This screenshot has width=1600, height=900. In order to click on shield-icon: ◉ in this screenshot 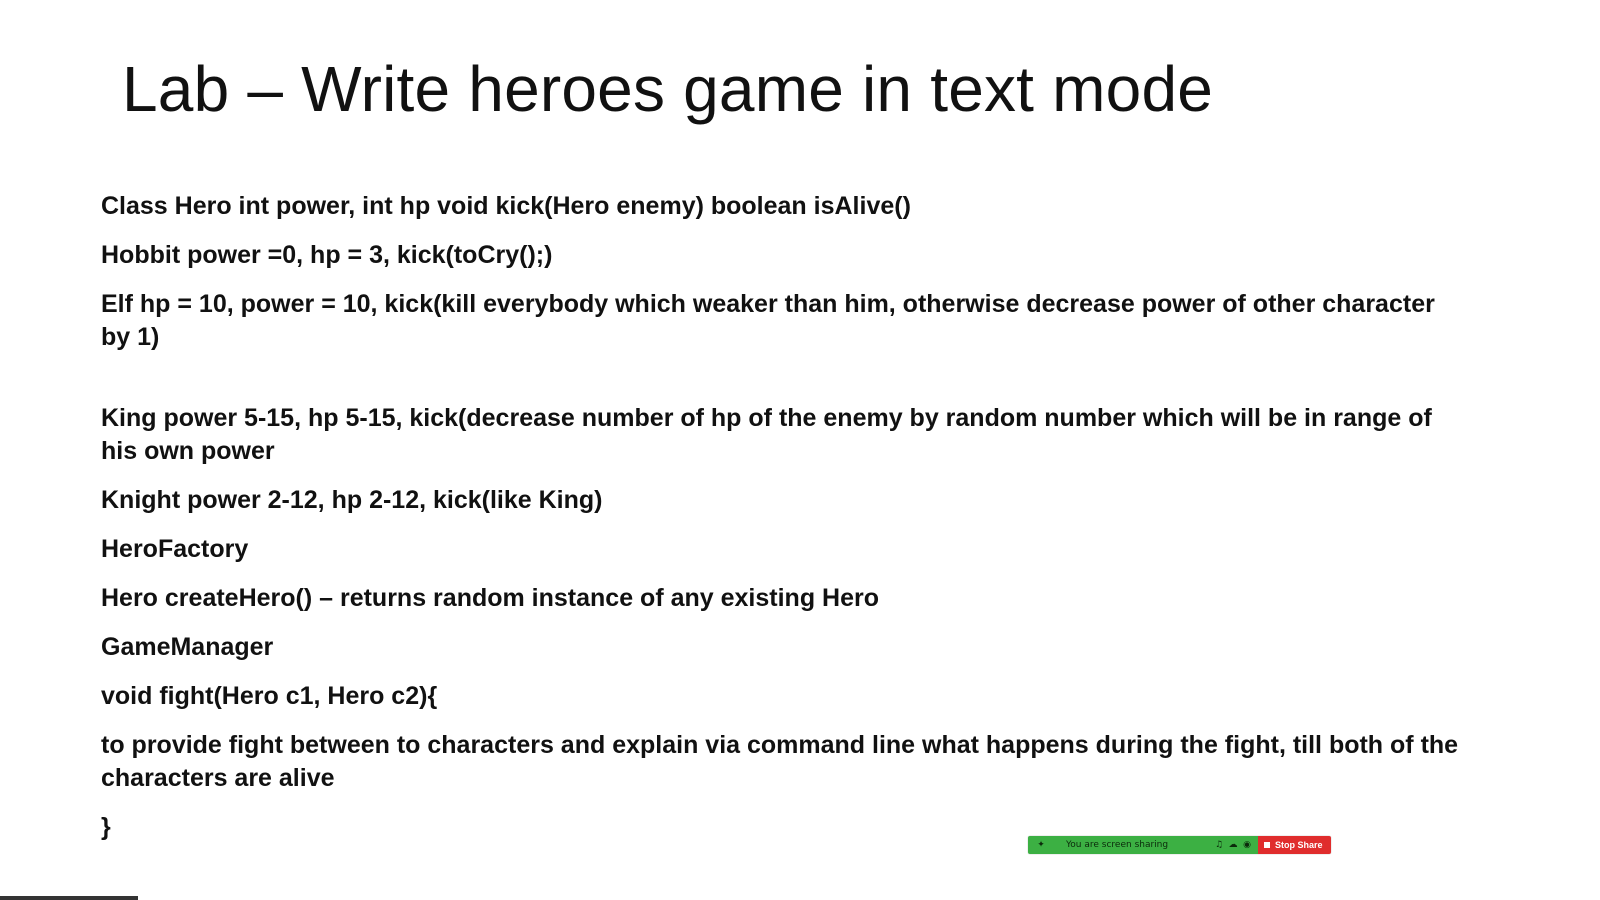, I will do `click(1247, 845)`.